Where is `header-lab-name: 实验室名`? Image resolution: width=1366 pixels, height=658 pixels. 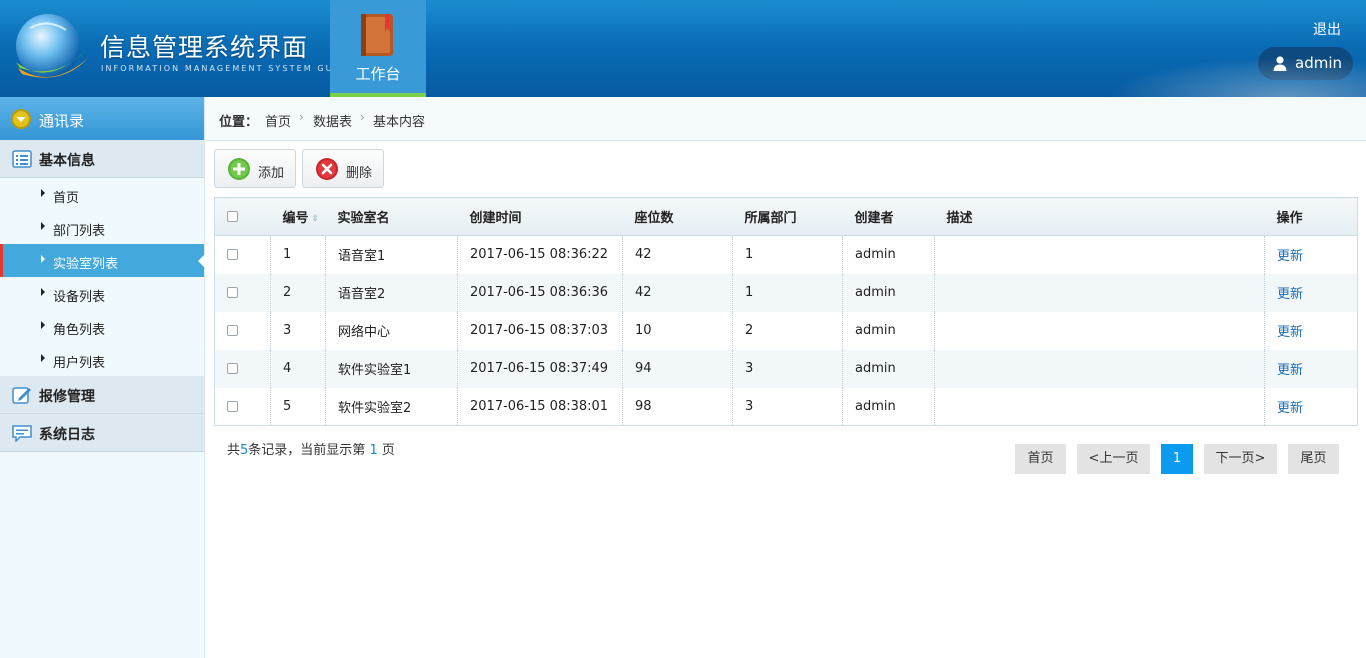 header-lab-name: 实验室名 is located at coordinates (391, 216).